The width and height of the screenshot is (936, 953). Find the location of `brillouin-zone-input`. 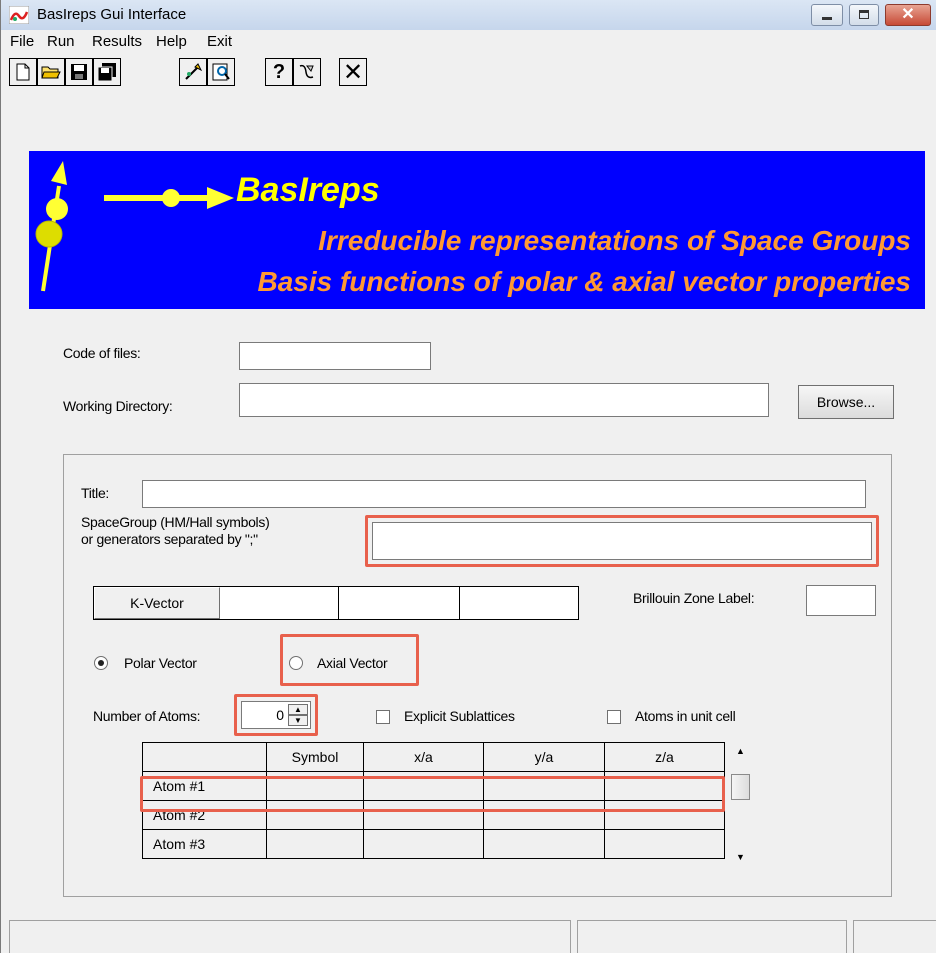

brillouin-zone-input is located at coordinates (841, 600).